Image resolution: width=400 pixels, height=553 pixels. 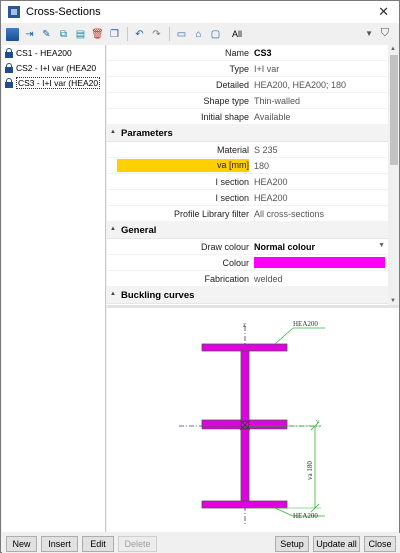 I want to click on prop-label: Draw colour, so click(x=224, y=247).